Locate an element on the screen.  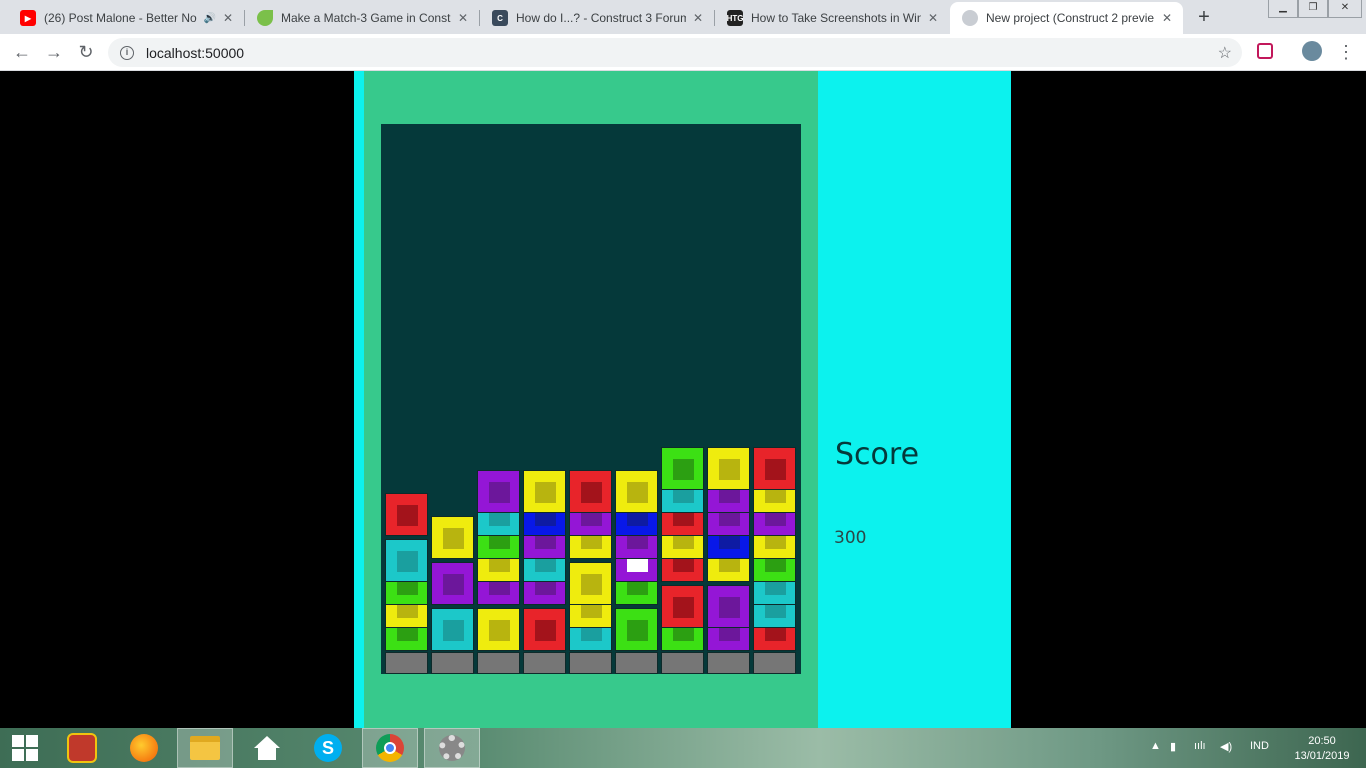
tab-htg: HTG How to Take Screenshots in Win ✕ is located at coordinates (832, 18).